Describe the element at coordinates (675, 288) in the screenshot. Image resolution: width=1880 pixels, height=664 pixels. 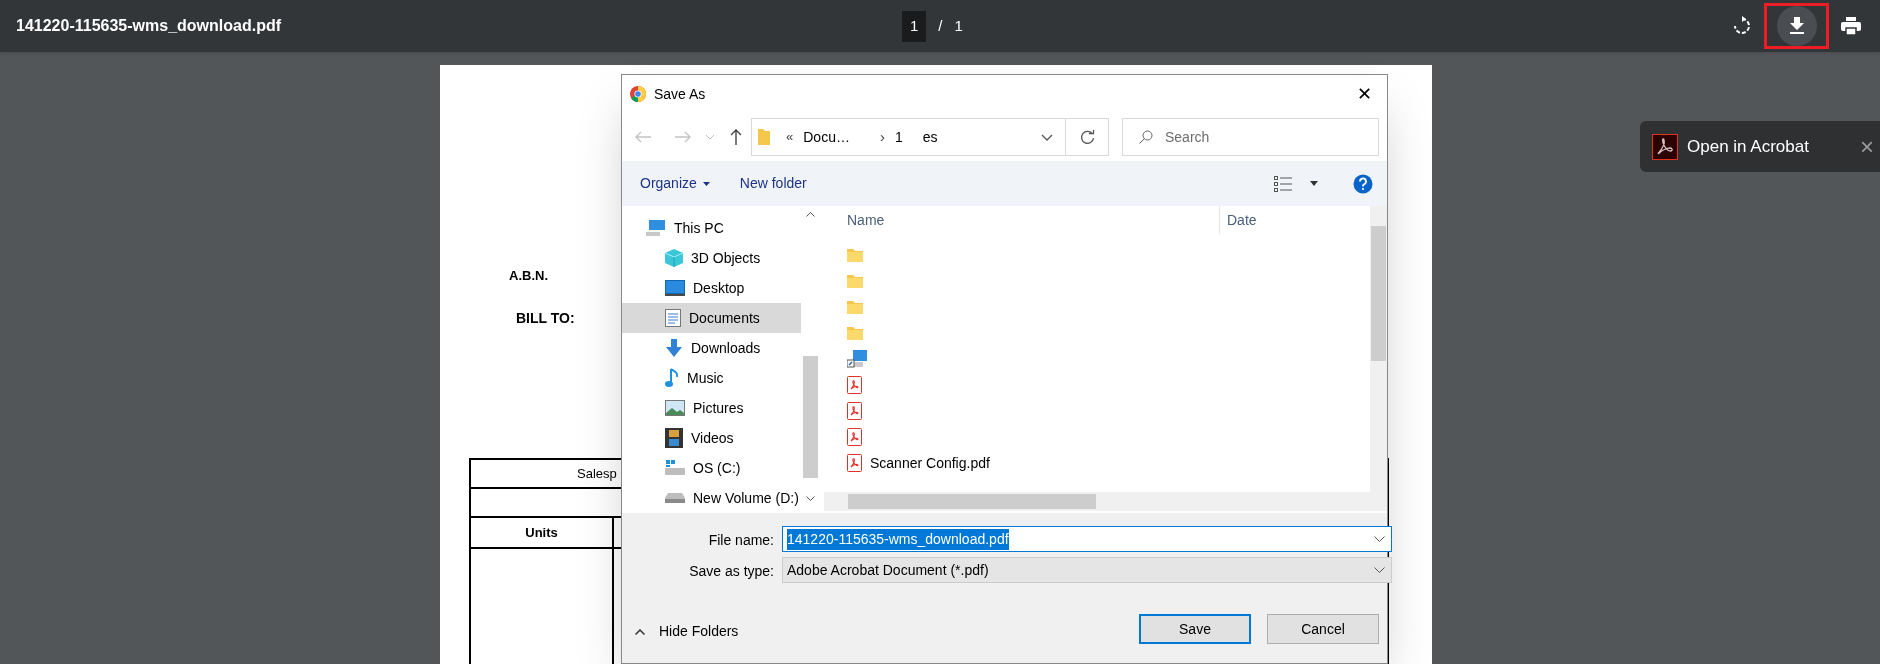
I see `desktop-icon` at that location.